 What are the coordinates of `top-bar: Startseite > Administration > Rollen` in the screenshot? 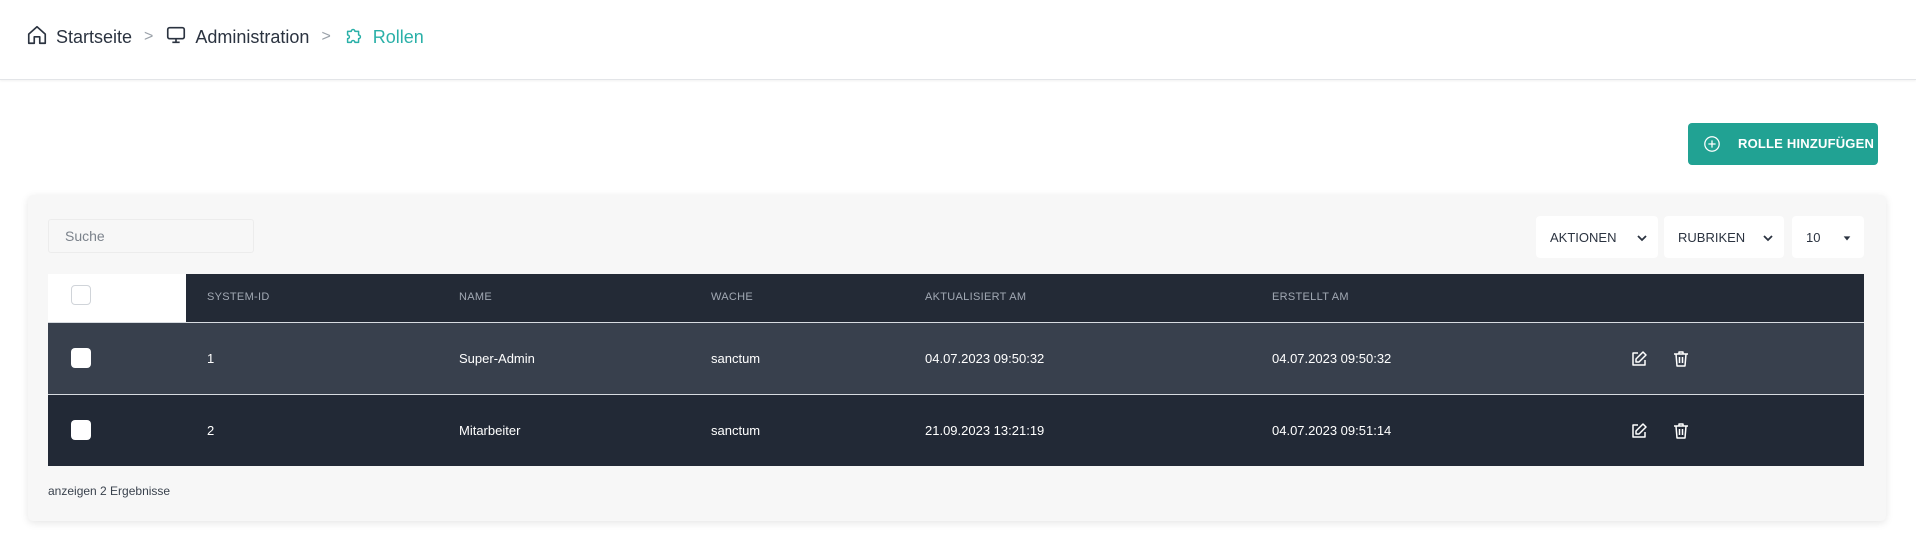 It's located at (958, 40).